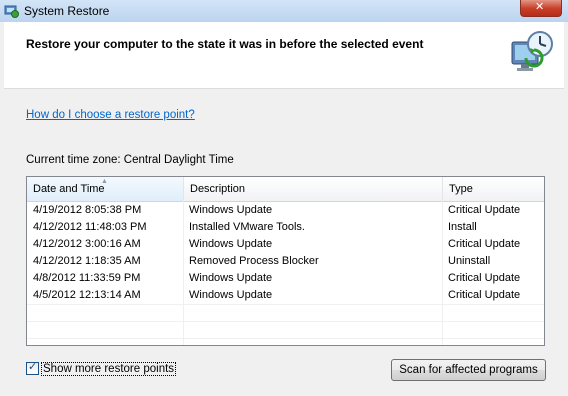  What do you see at coordinates (468, 370) in the screenshot?
I see `scan-affected-programs-button: Scan for affected programs` at bounding box center [468, 370].